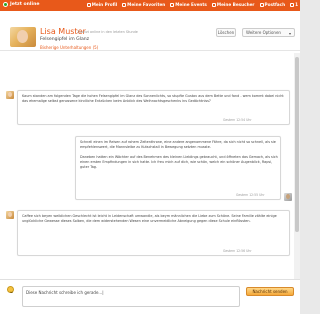 The height and width of the screenshot is (314, 320). What do you see at coordinates (65, 39) in the screenshot?
I see `contact-tagline: Felsengipfel im Glanz` at bounding box center [65, 39].